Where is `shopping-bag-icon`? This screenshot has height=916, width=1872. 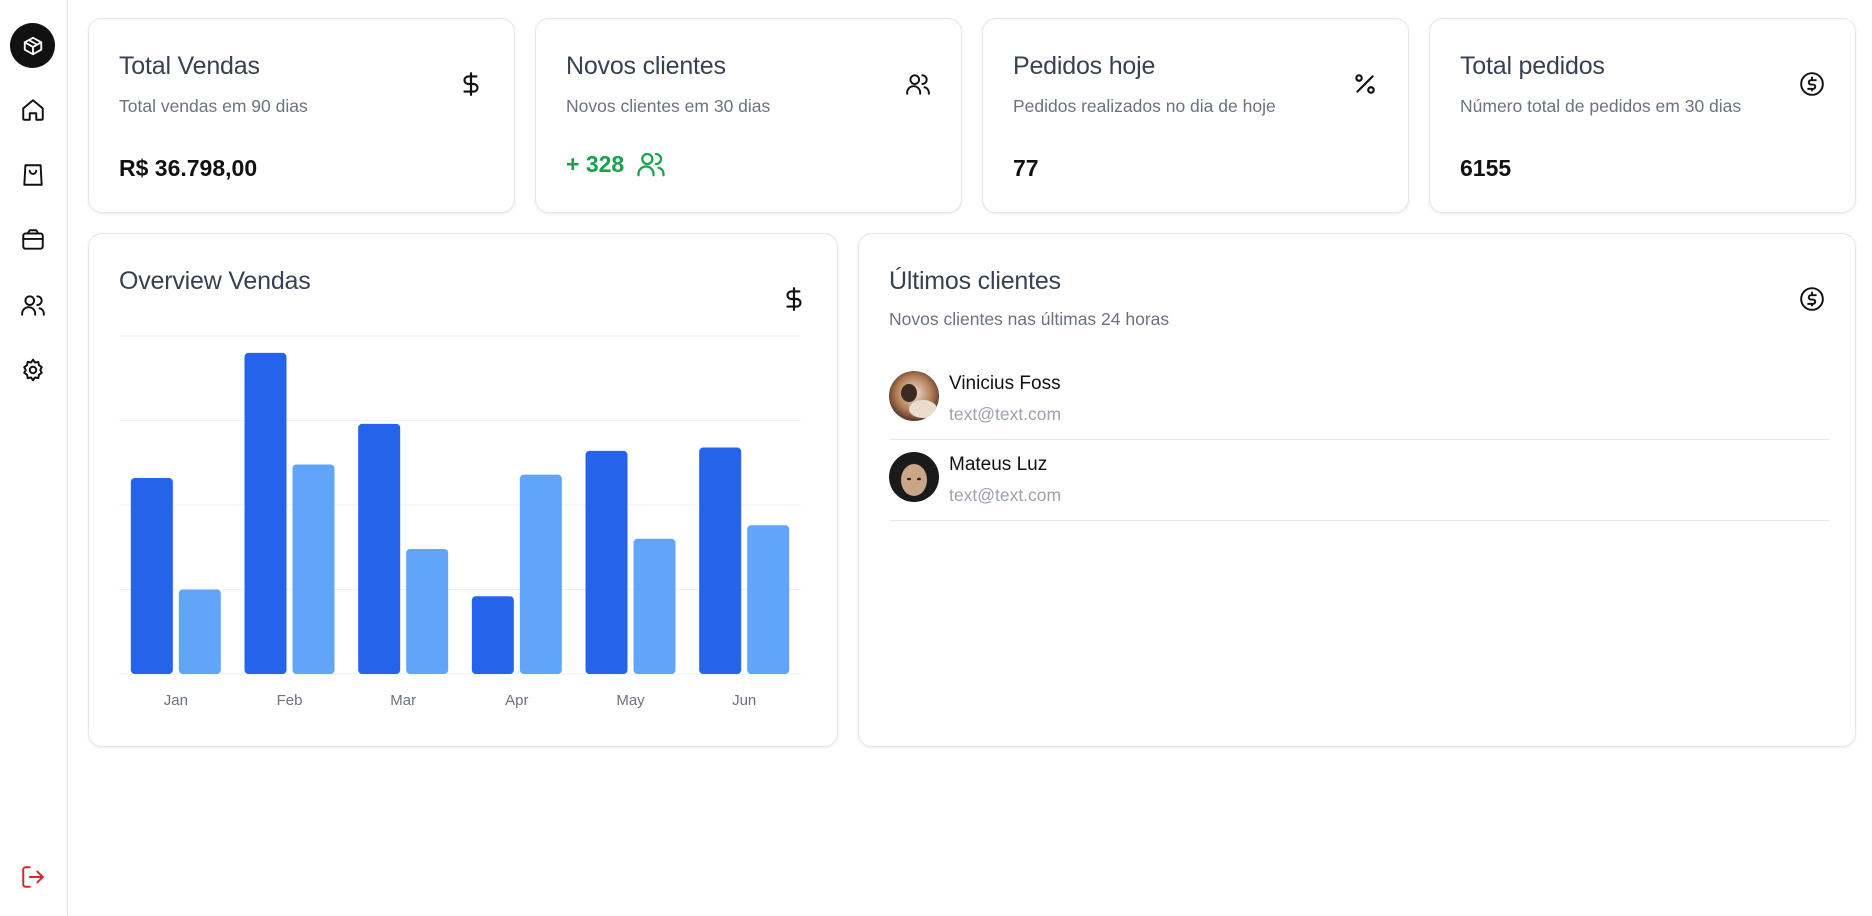 shopping-bag-icon is located at coordinates (33, 175).